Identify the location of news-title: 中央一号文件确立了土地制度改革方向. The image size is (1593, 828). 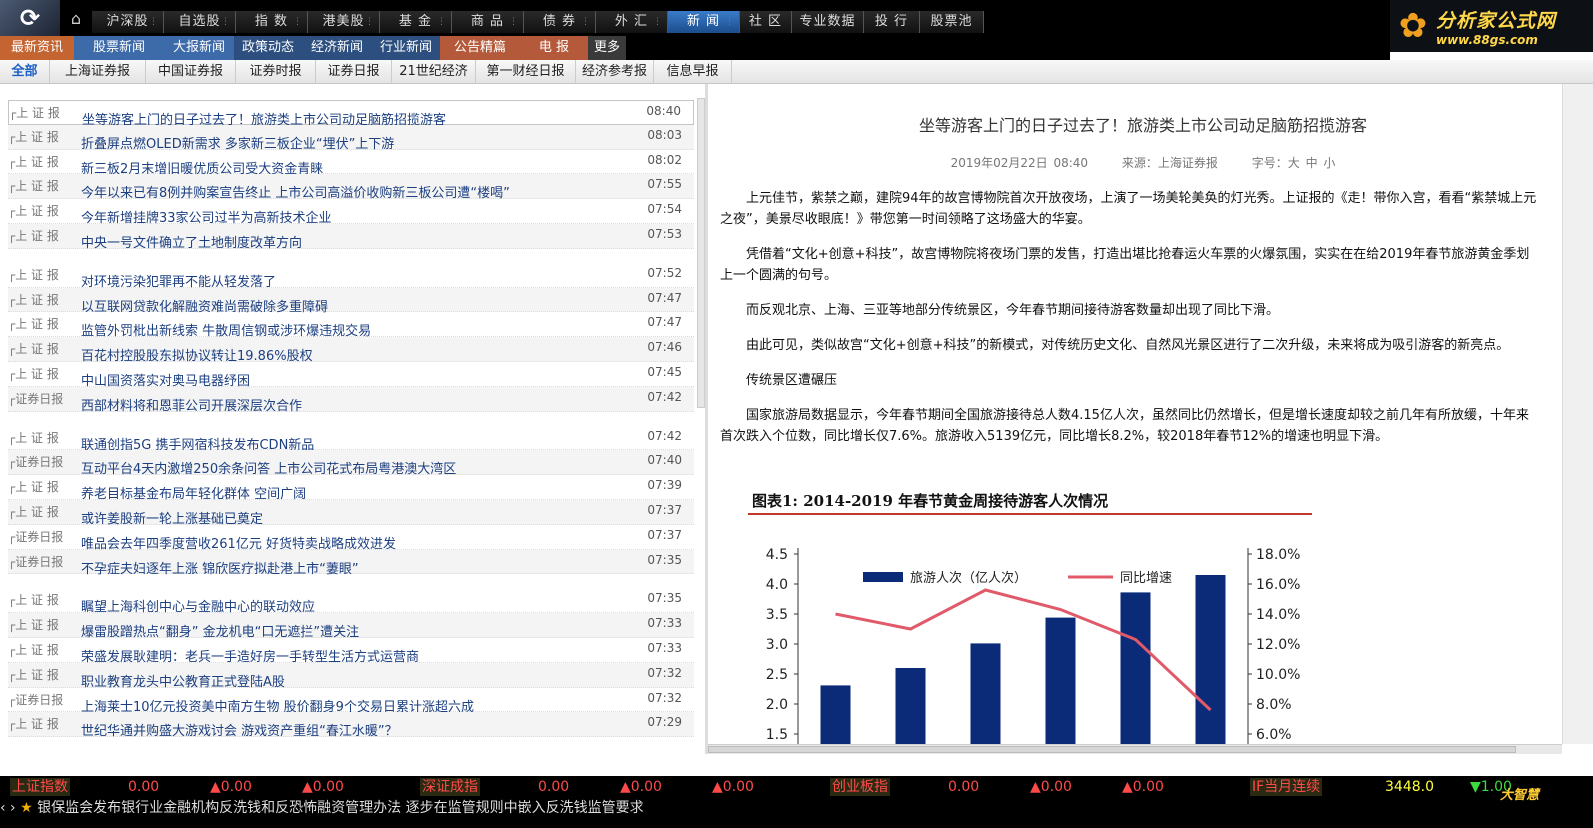
(191, 241).